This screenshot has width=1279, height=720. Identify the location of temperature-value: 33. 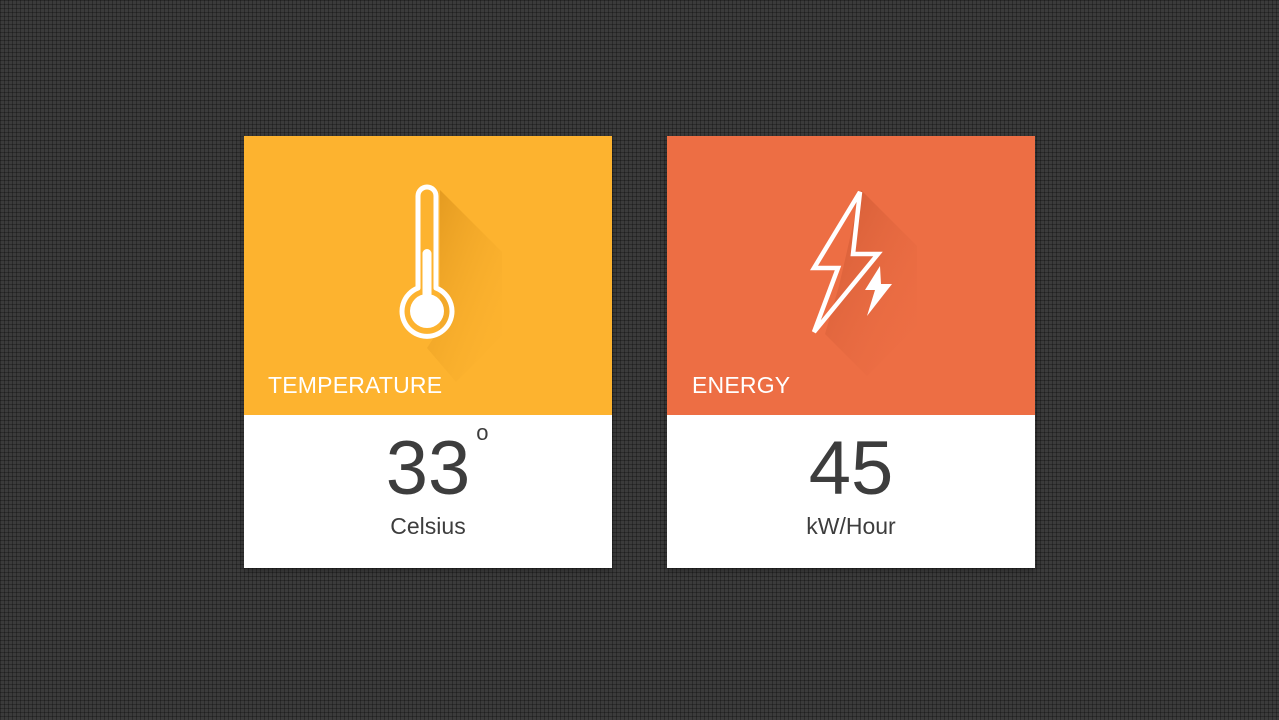
(428, 468).